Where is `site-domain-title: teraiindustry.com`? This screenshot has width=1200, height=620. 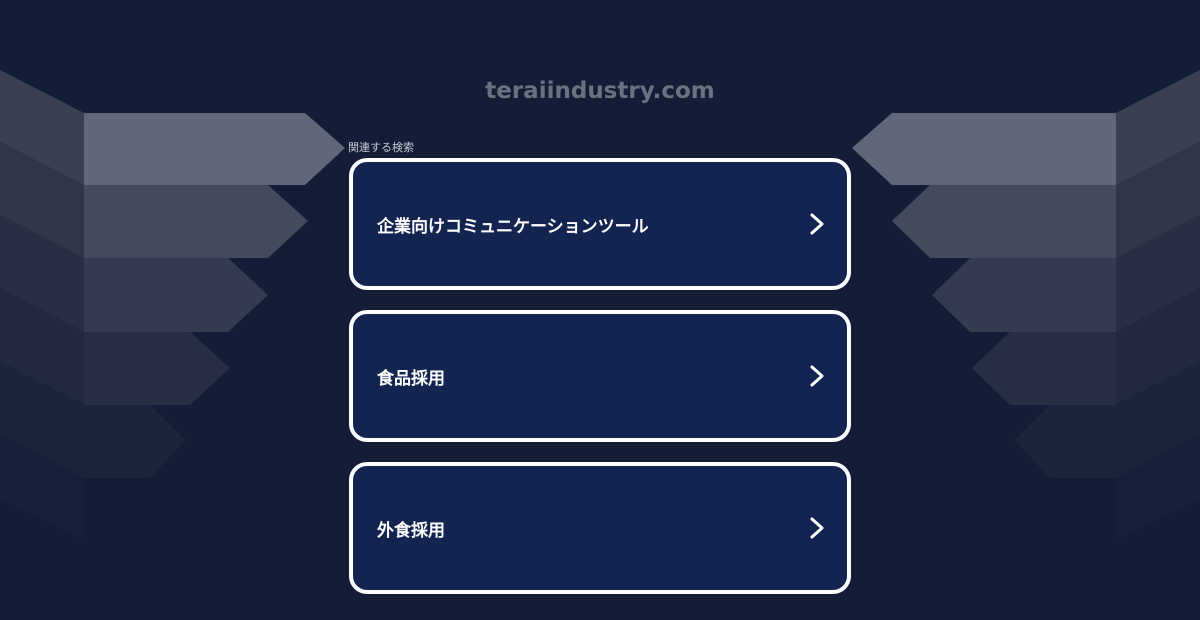 site-domain-title: teraiindustry.com is located at coordinates (600, 91).